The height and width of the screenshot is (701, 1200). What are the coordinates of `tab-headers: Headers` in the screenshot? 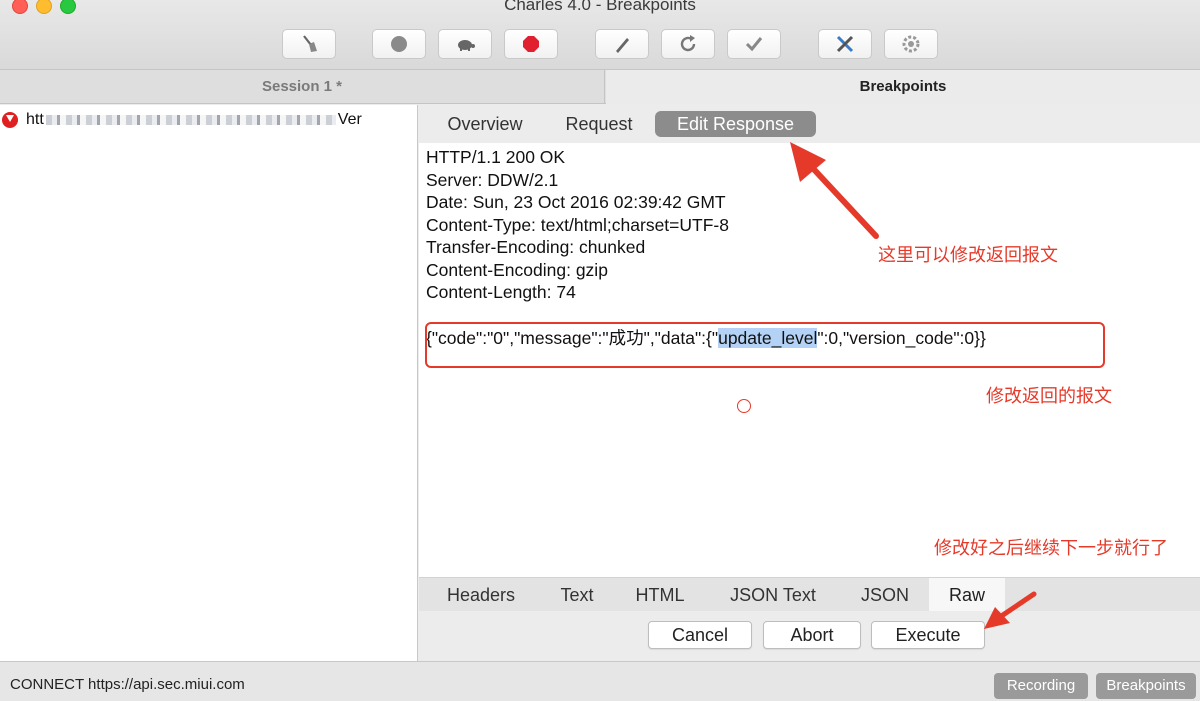 It's located at (481, 595).